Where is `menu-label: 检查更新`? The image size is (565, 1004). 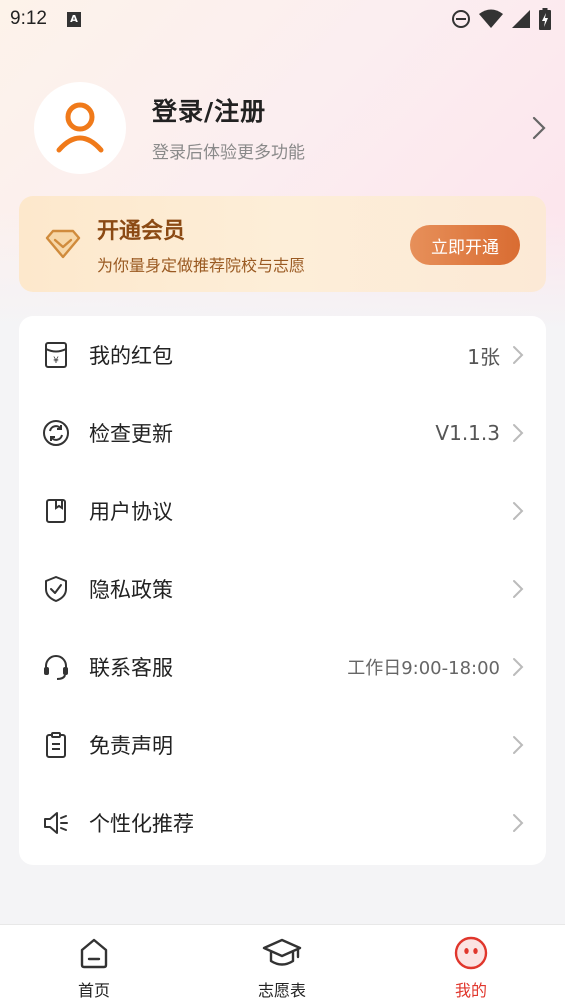 menu-label: 检查更新 is located at coordinates (131, 434).